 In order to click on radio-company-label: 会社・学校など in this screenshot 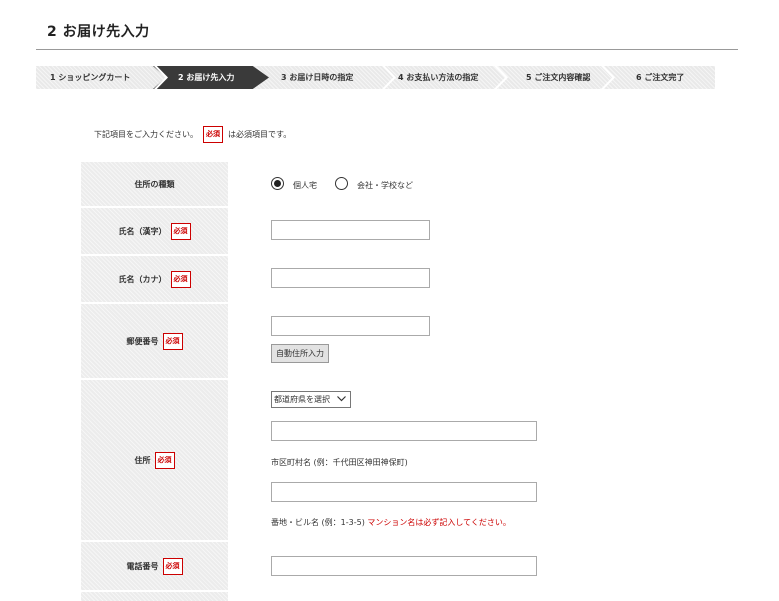, I will do `click(385, 185)`.